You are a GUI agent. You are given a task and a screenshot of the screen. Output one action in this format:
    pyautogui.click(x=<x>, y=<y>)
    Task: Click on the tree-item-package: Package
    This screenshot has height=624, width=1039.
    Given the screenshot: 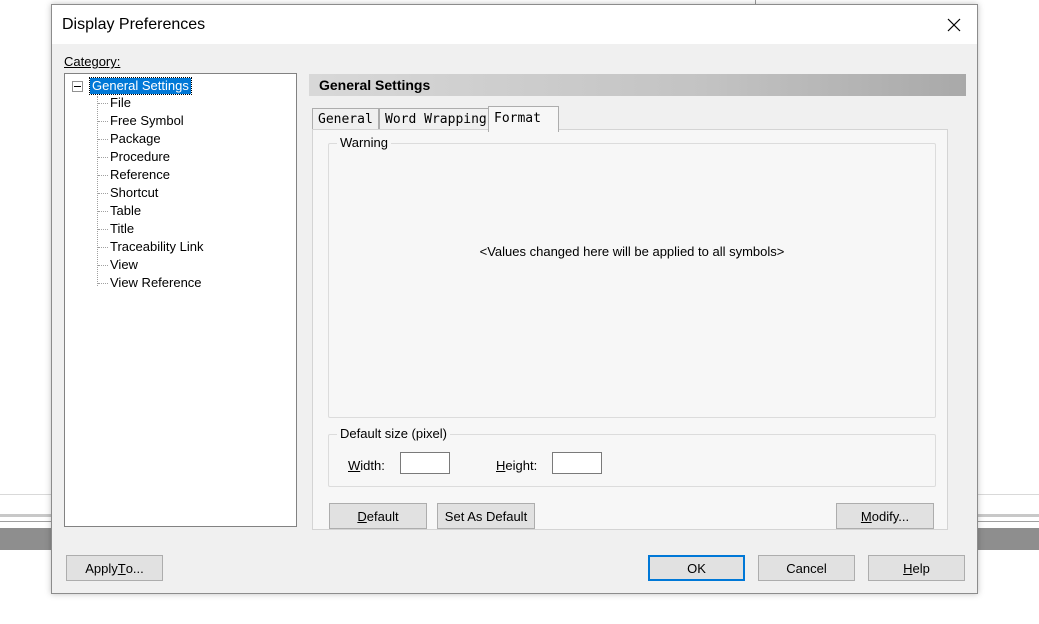 What is the action you would take?
    pyautogui.click(x=150, y=139)
    